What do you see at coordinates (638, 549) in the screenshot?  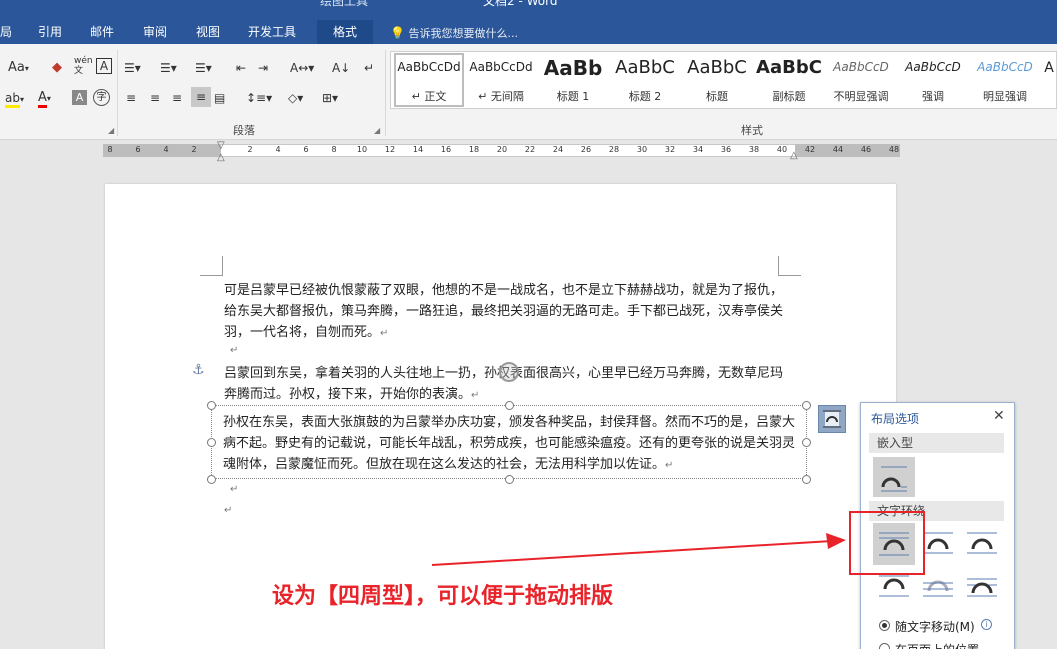 I see `annotation-arrow` at bounding box center [638, 549].